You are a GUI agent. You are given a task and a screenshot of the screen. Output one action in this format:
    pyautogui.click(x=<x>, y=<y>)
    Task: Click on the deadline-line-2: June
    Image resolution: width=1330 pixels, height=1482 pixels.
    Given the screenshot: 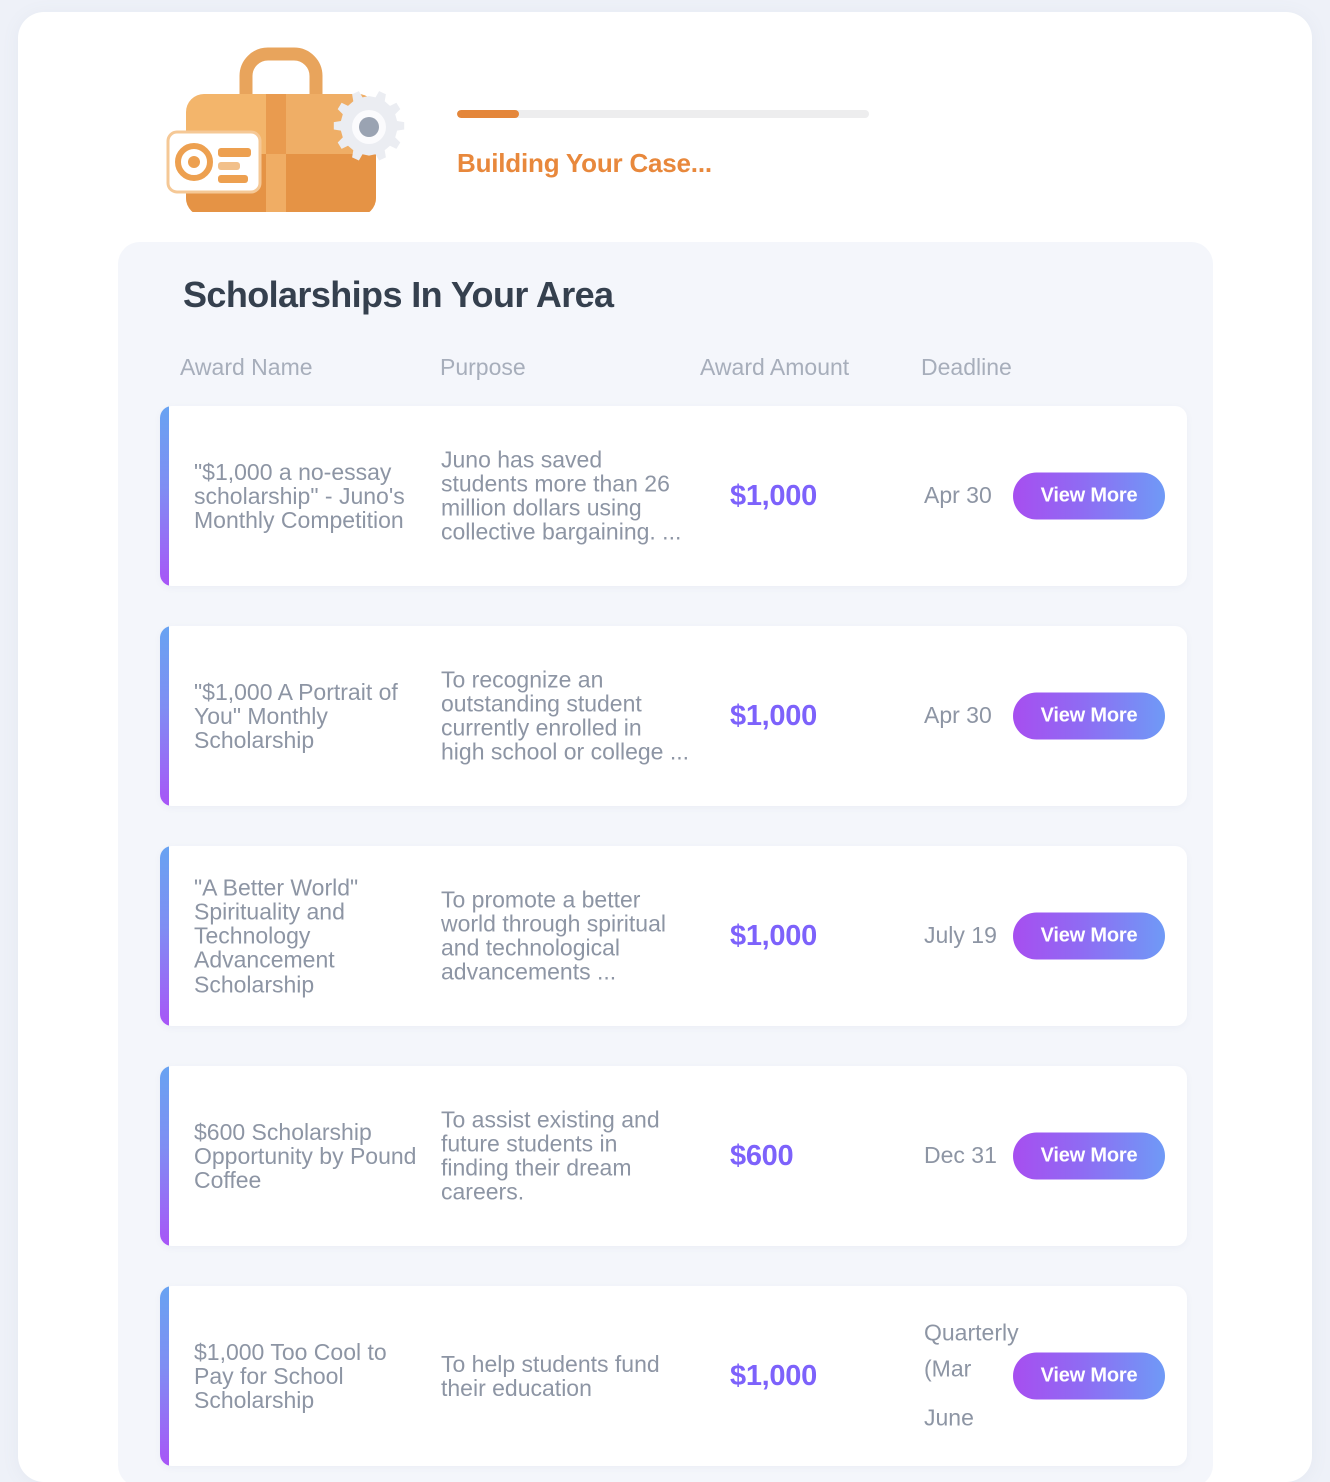 What is the action you would take?
    pyautogui.click(x=949, y=1417)
    